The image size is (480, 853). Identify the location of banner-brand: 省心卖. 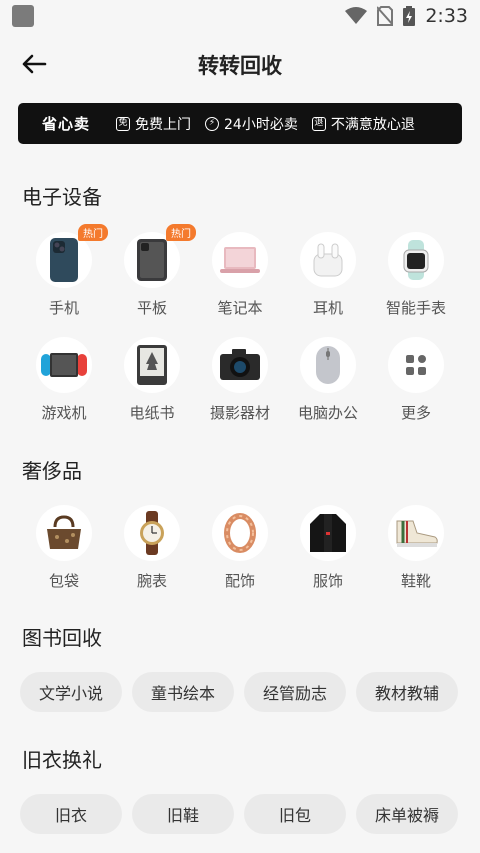
(66, 124).